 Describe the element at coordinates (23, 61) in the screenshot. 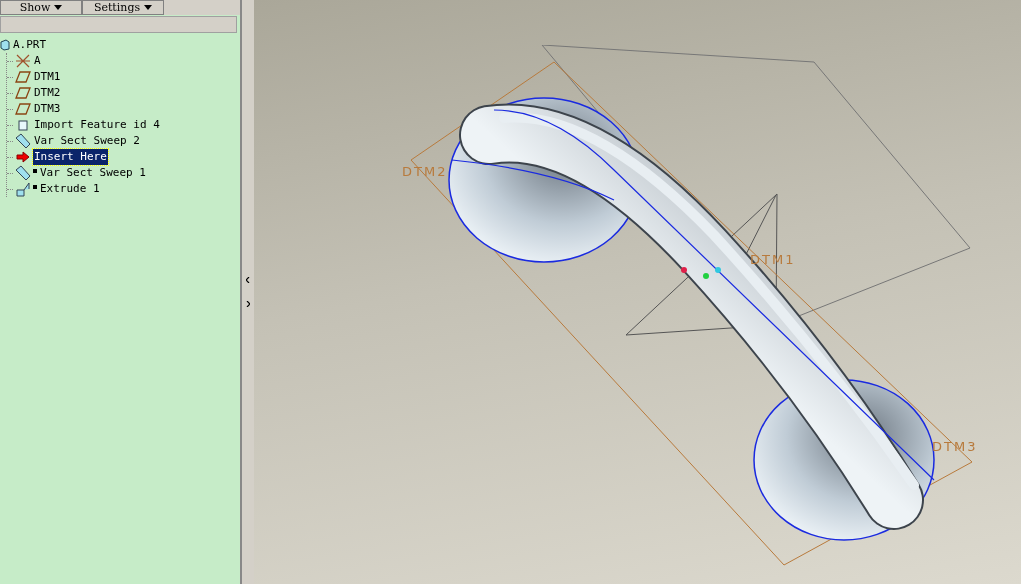

I see `axis-icon` at that location.